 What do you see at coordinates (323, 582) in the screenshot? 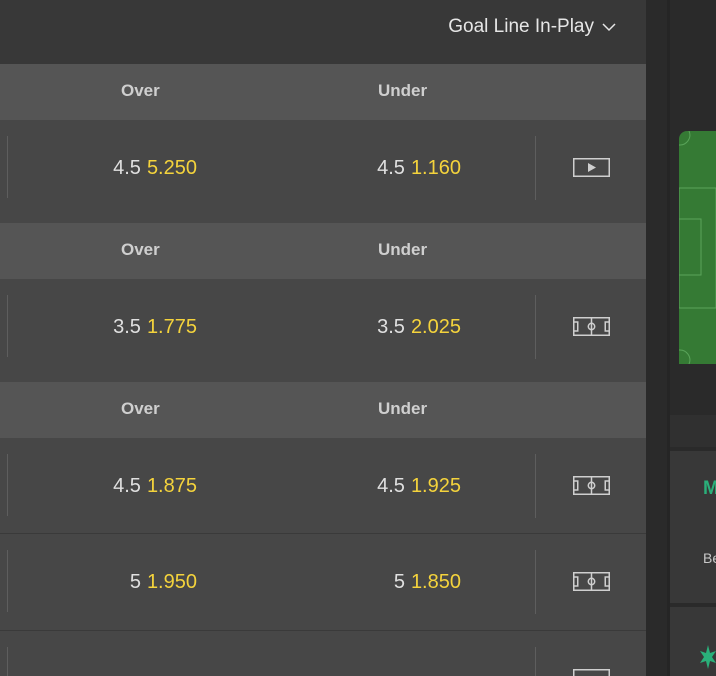
I see `market-row: 5 1.950 5 1.850` at bounding box center [323, 582].